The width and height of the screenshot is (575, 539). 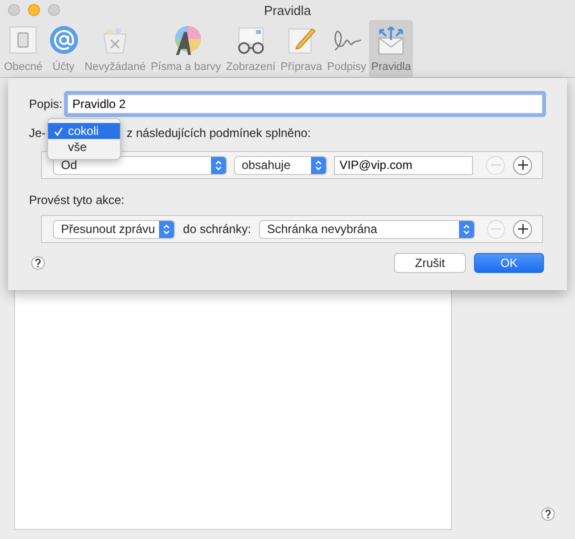 What do you see at coordinates (391, 48) in the screenshot?
I see `toolbar-tab: Pravidla` at bounding box center [391, 48].